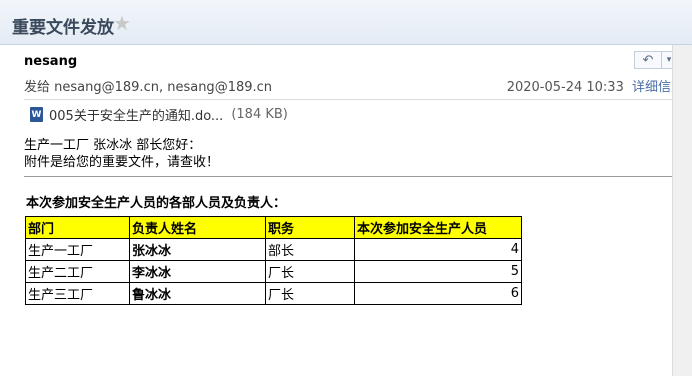  I want to click on cell-dept: 生产二工厂, so click(77, 271).